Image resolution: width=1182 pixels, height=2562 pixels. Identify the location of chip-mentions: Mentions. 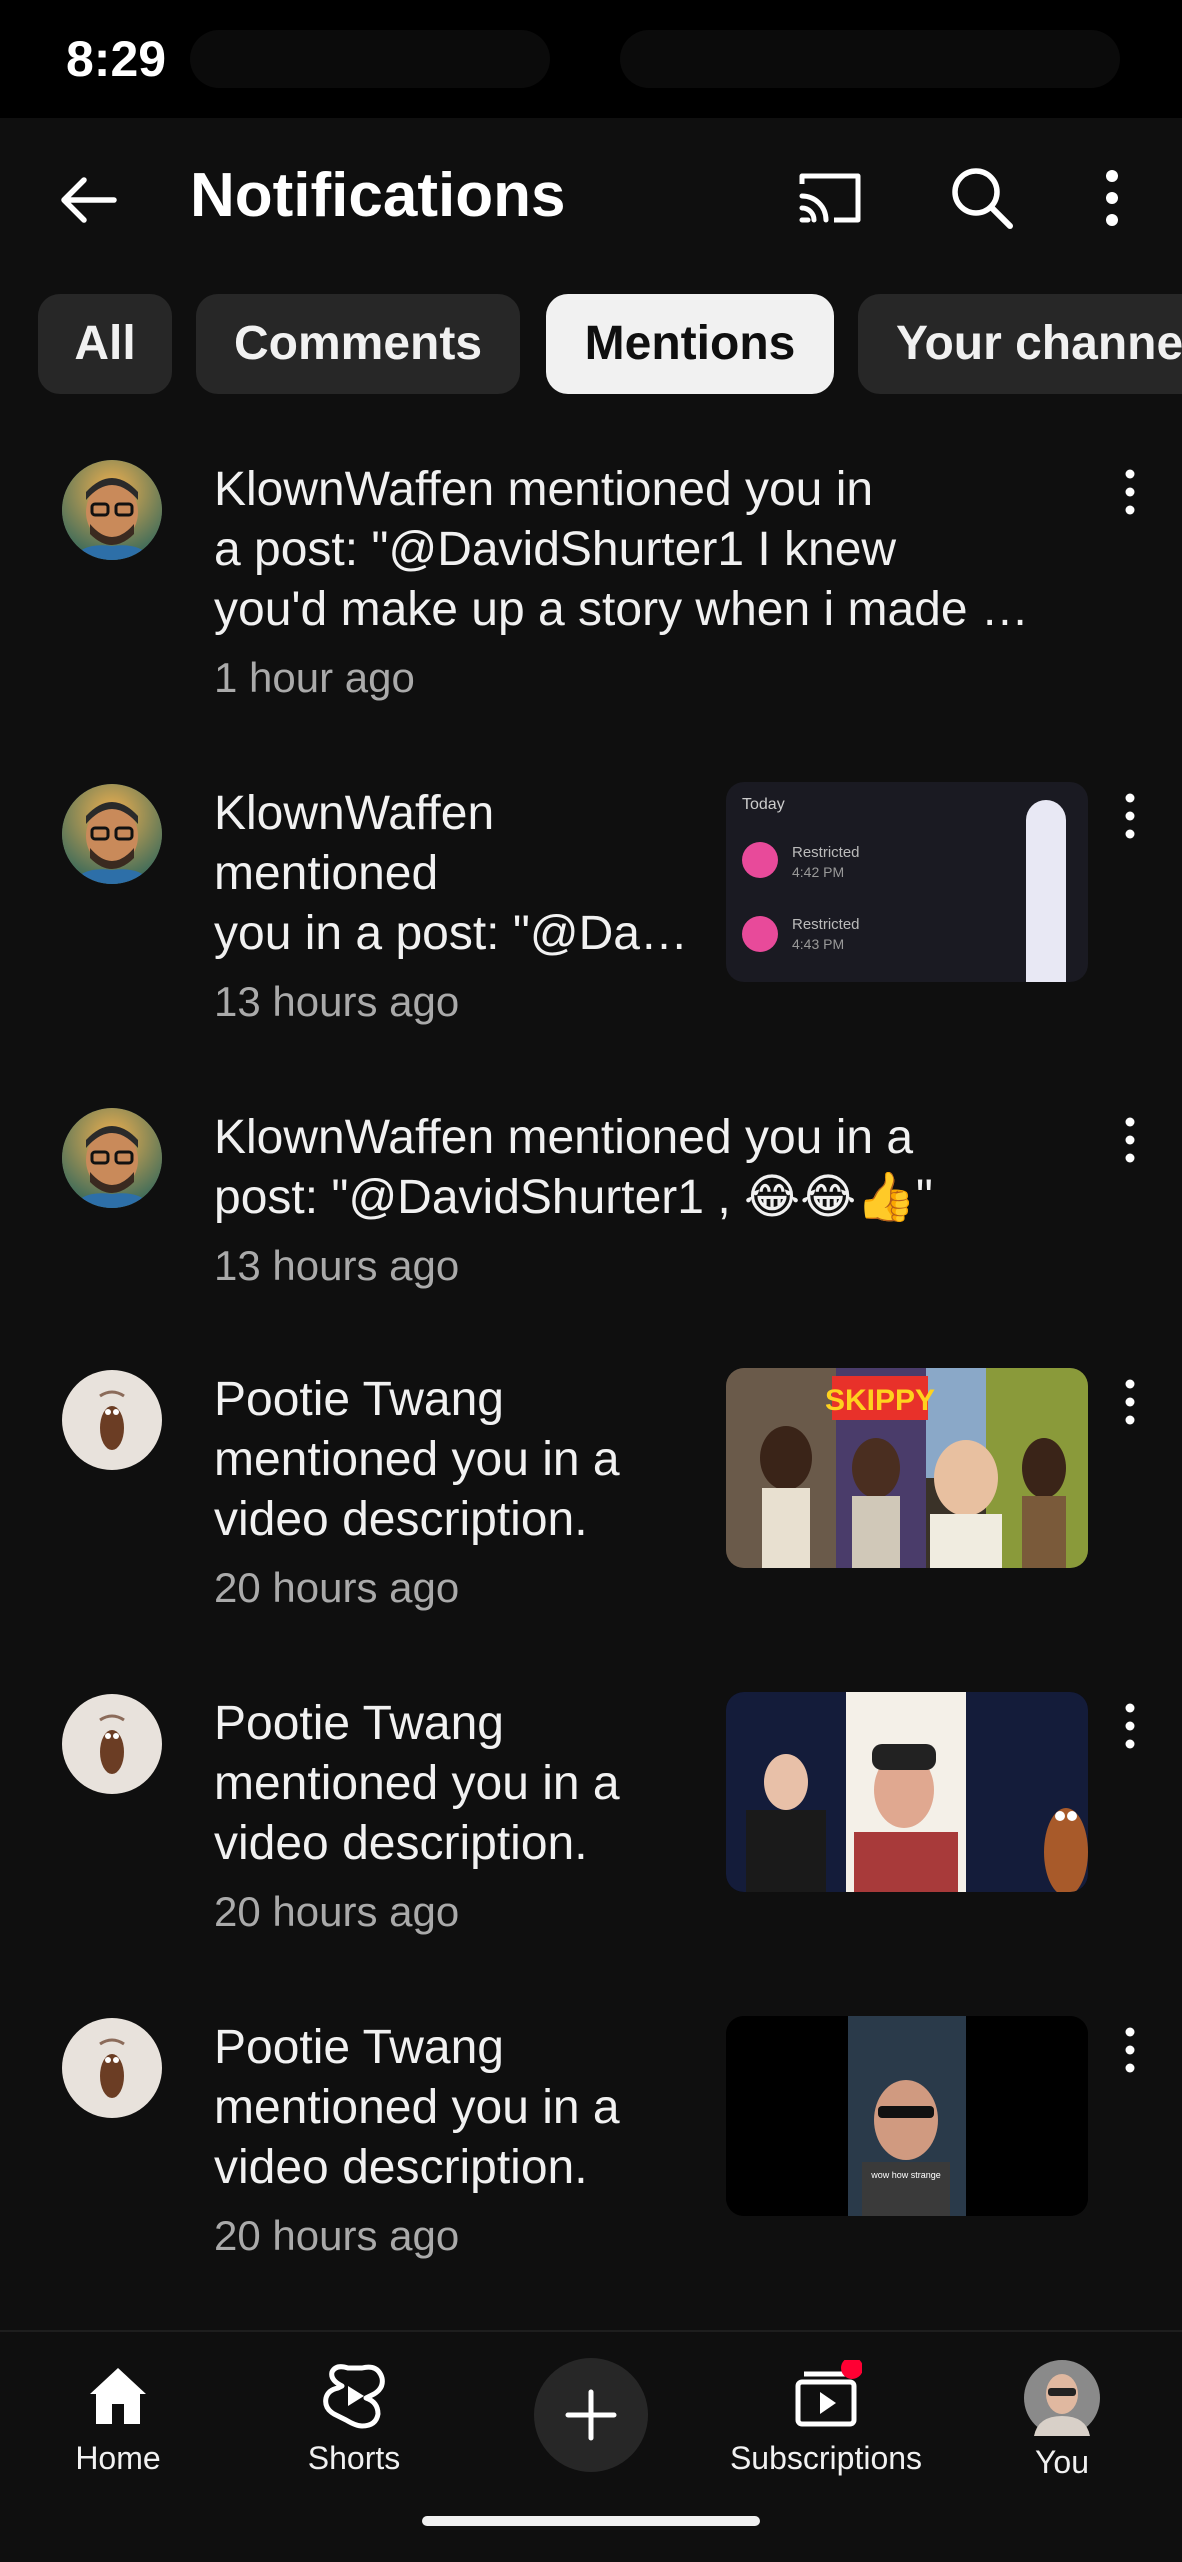
(690, 344).